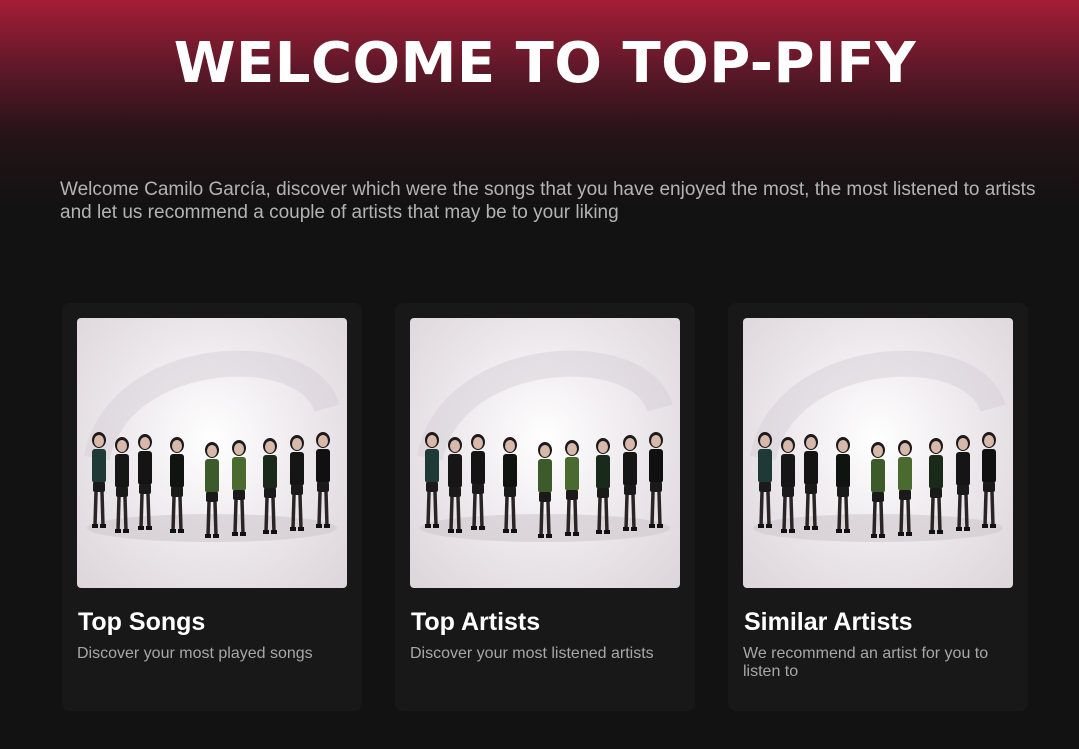  I want to click on card-title: Top Songs, so click(141, 622).